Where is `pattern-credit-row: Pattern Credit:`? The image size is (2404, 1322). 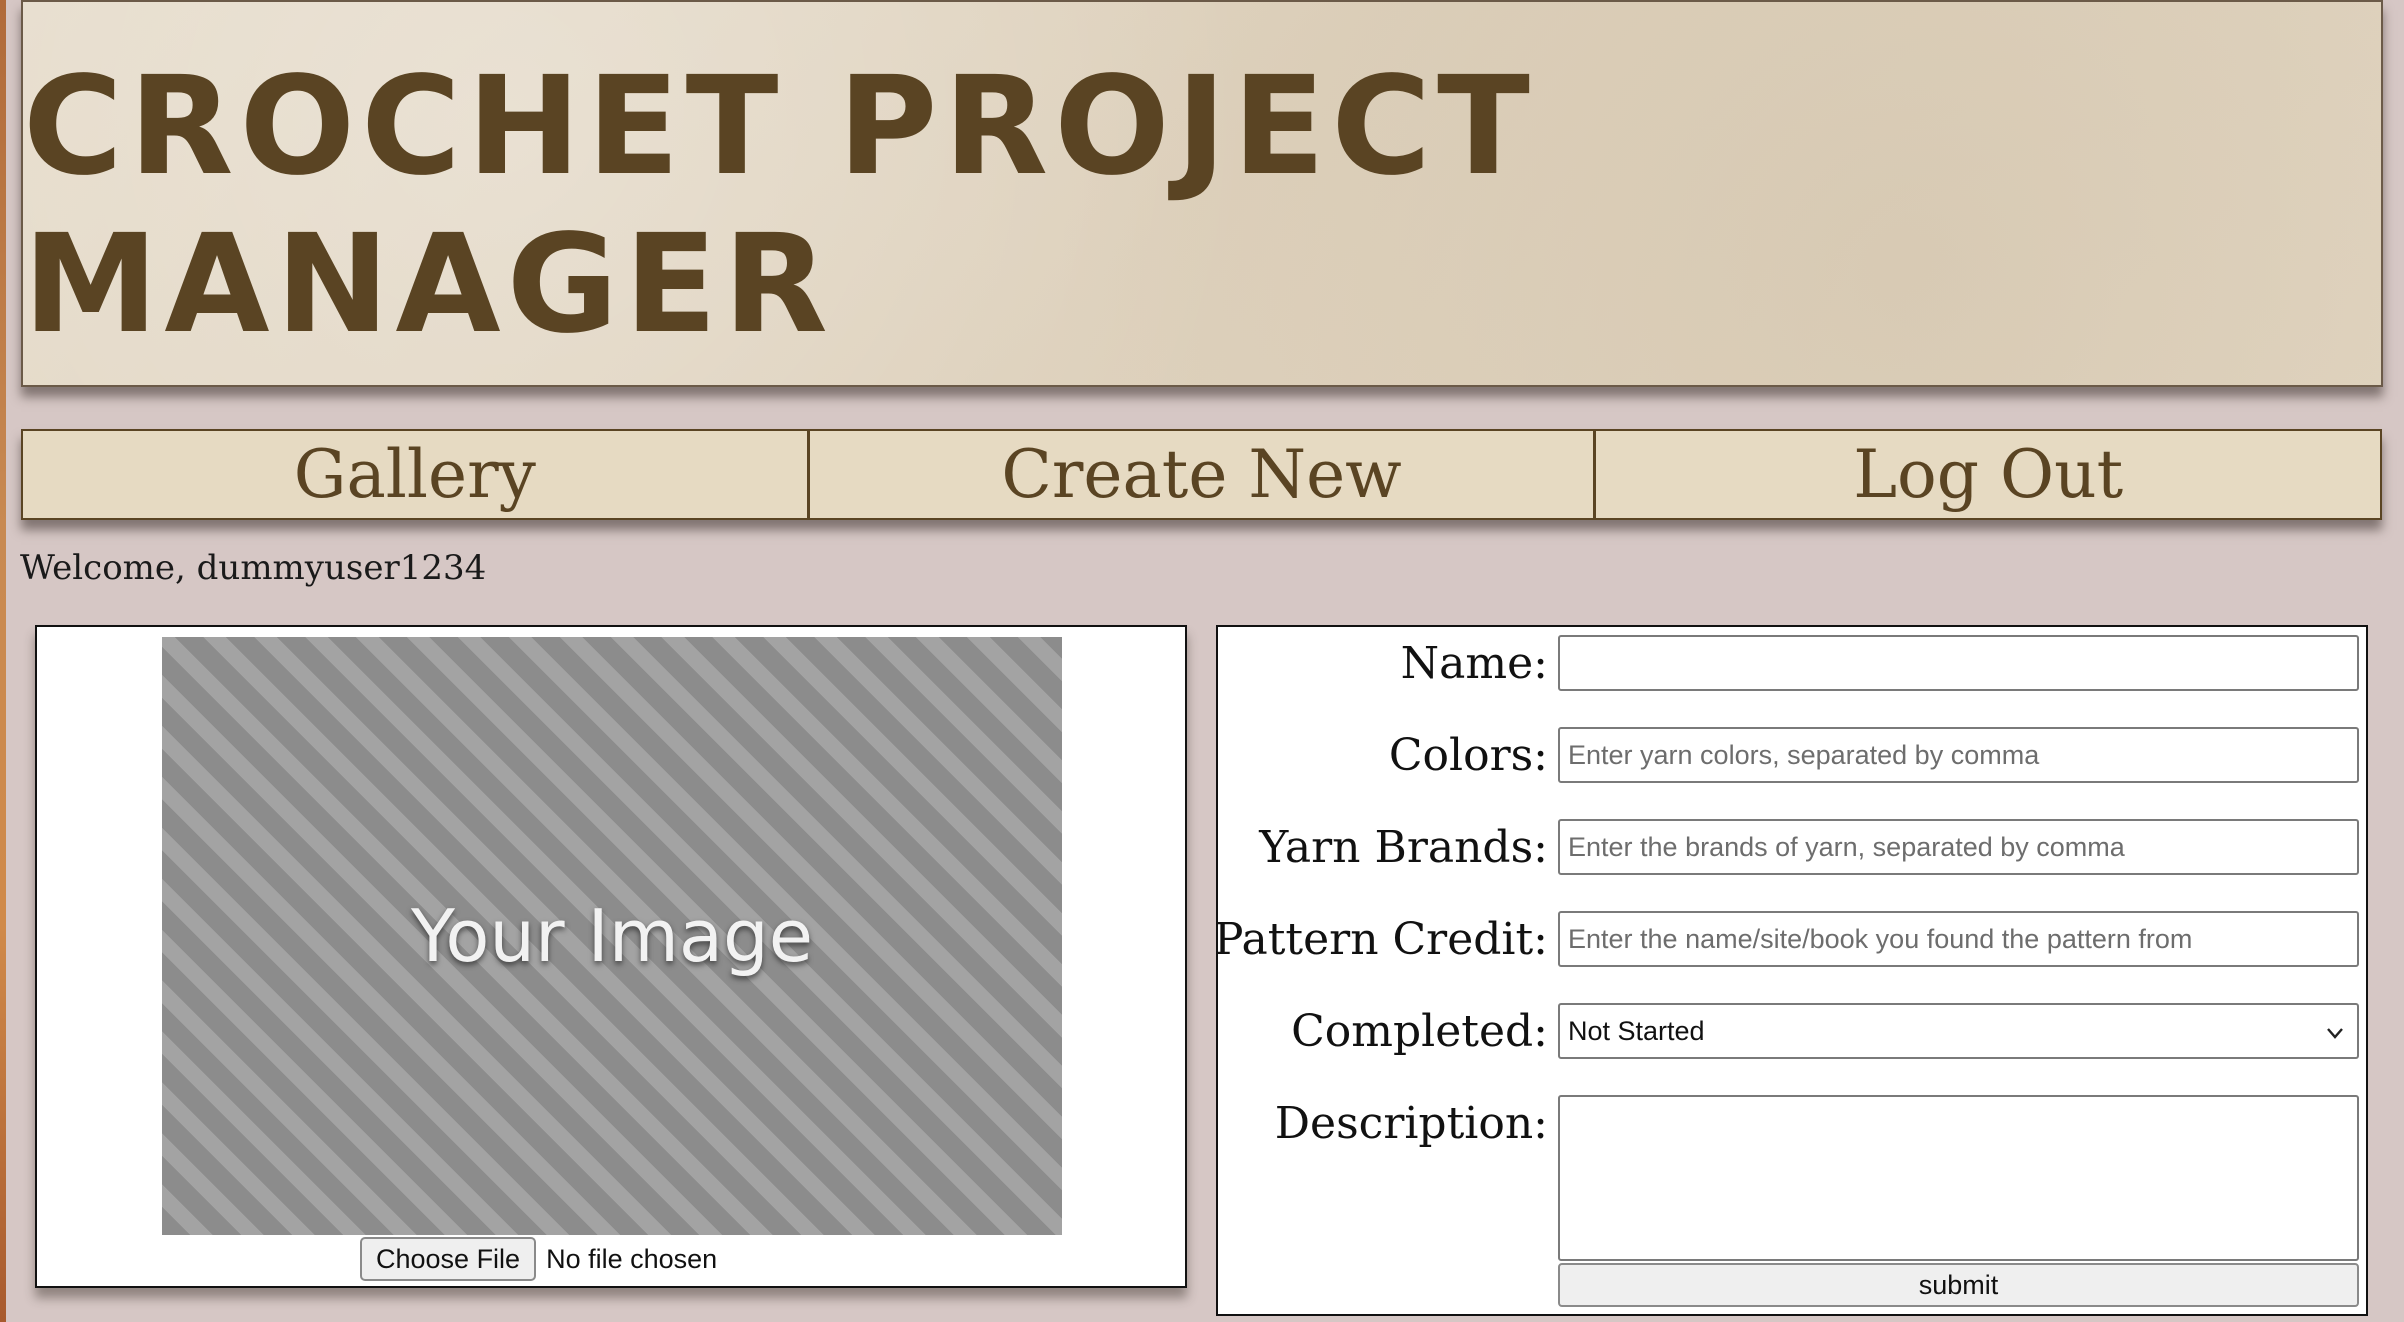
pattern-credit-row: Pattern Credit: is located at coordinates (1790, 939).